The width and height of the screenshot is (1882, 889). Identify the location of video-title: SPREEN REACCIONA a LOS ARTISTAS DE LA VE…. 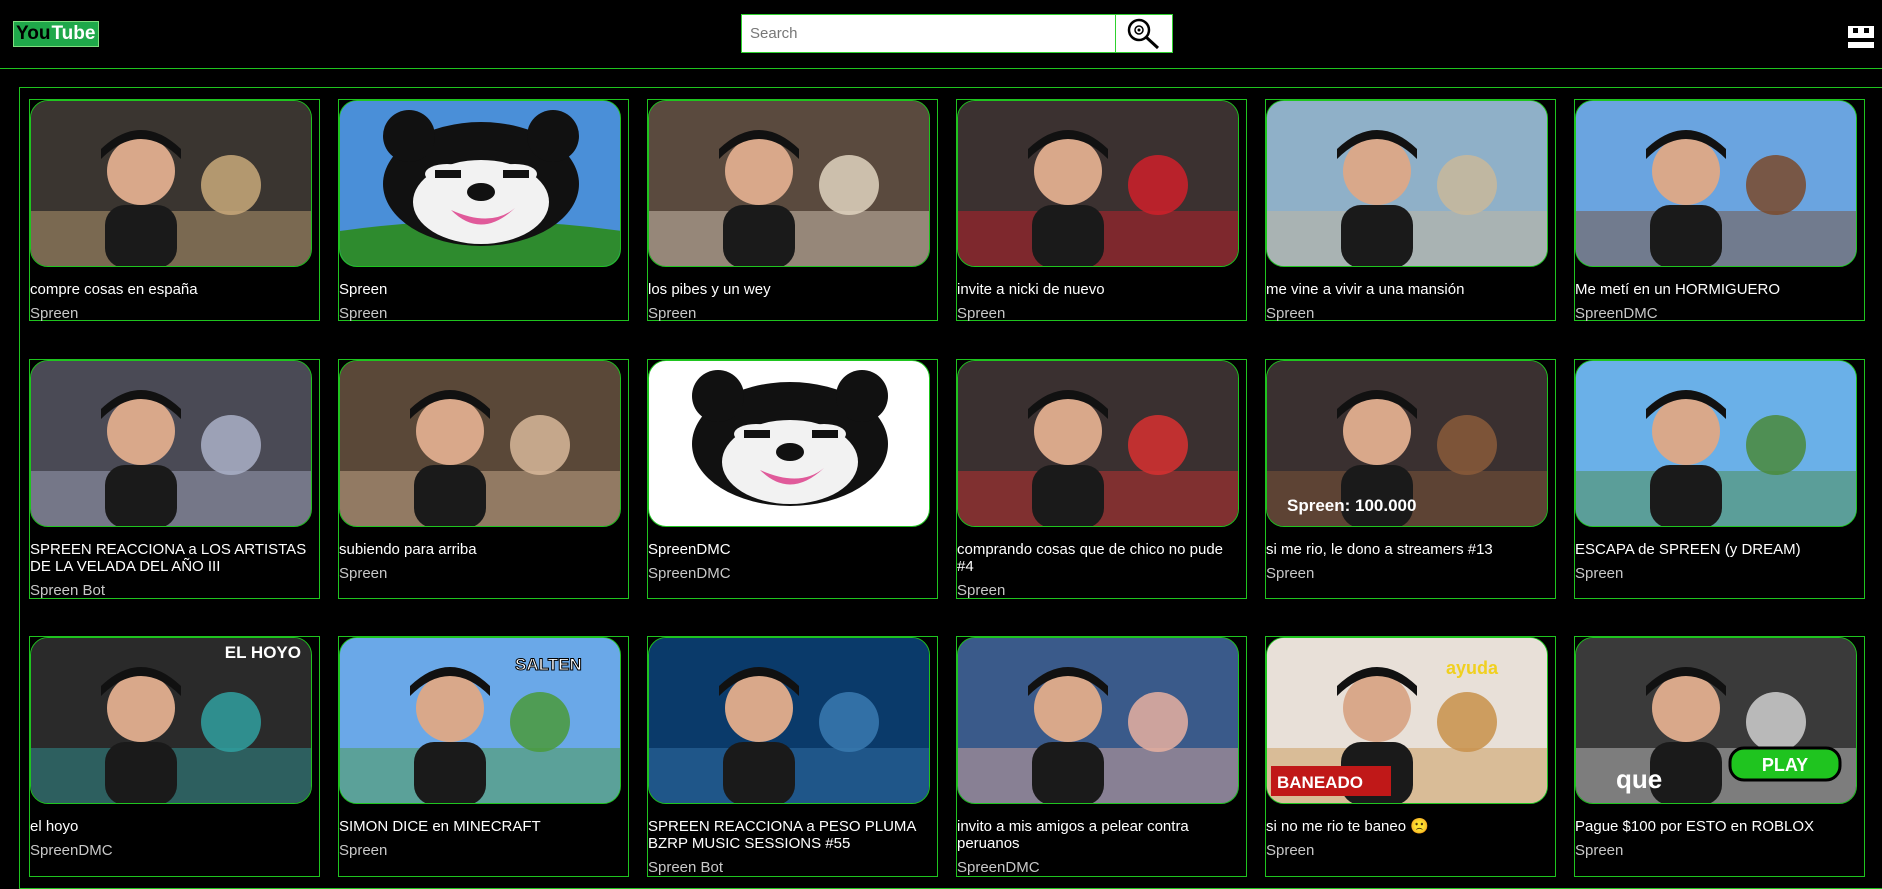
(172, 558).